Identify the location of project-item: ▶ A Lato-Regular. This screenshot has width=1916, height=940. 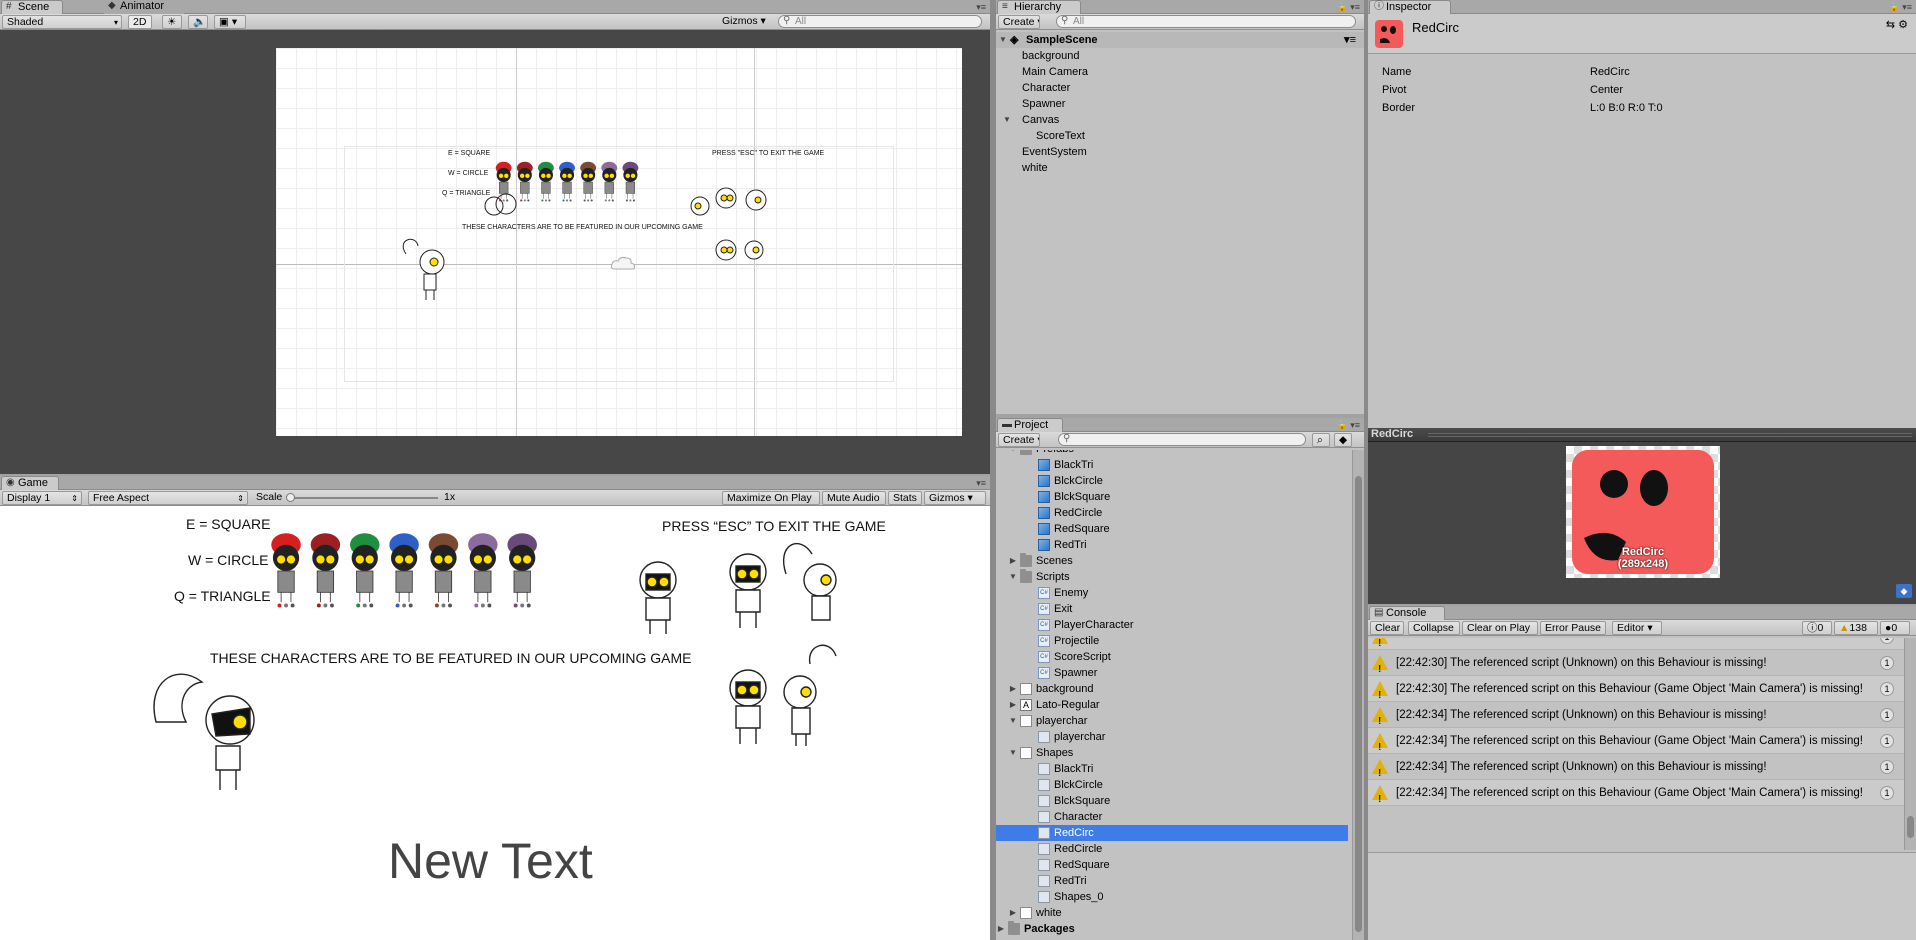
(1172, 705).